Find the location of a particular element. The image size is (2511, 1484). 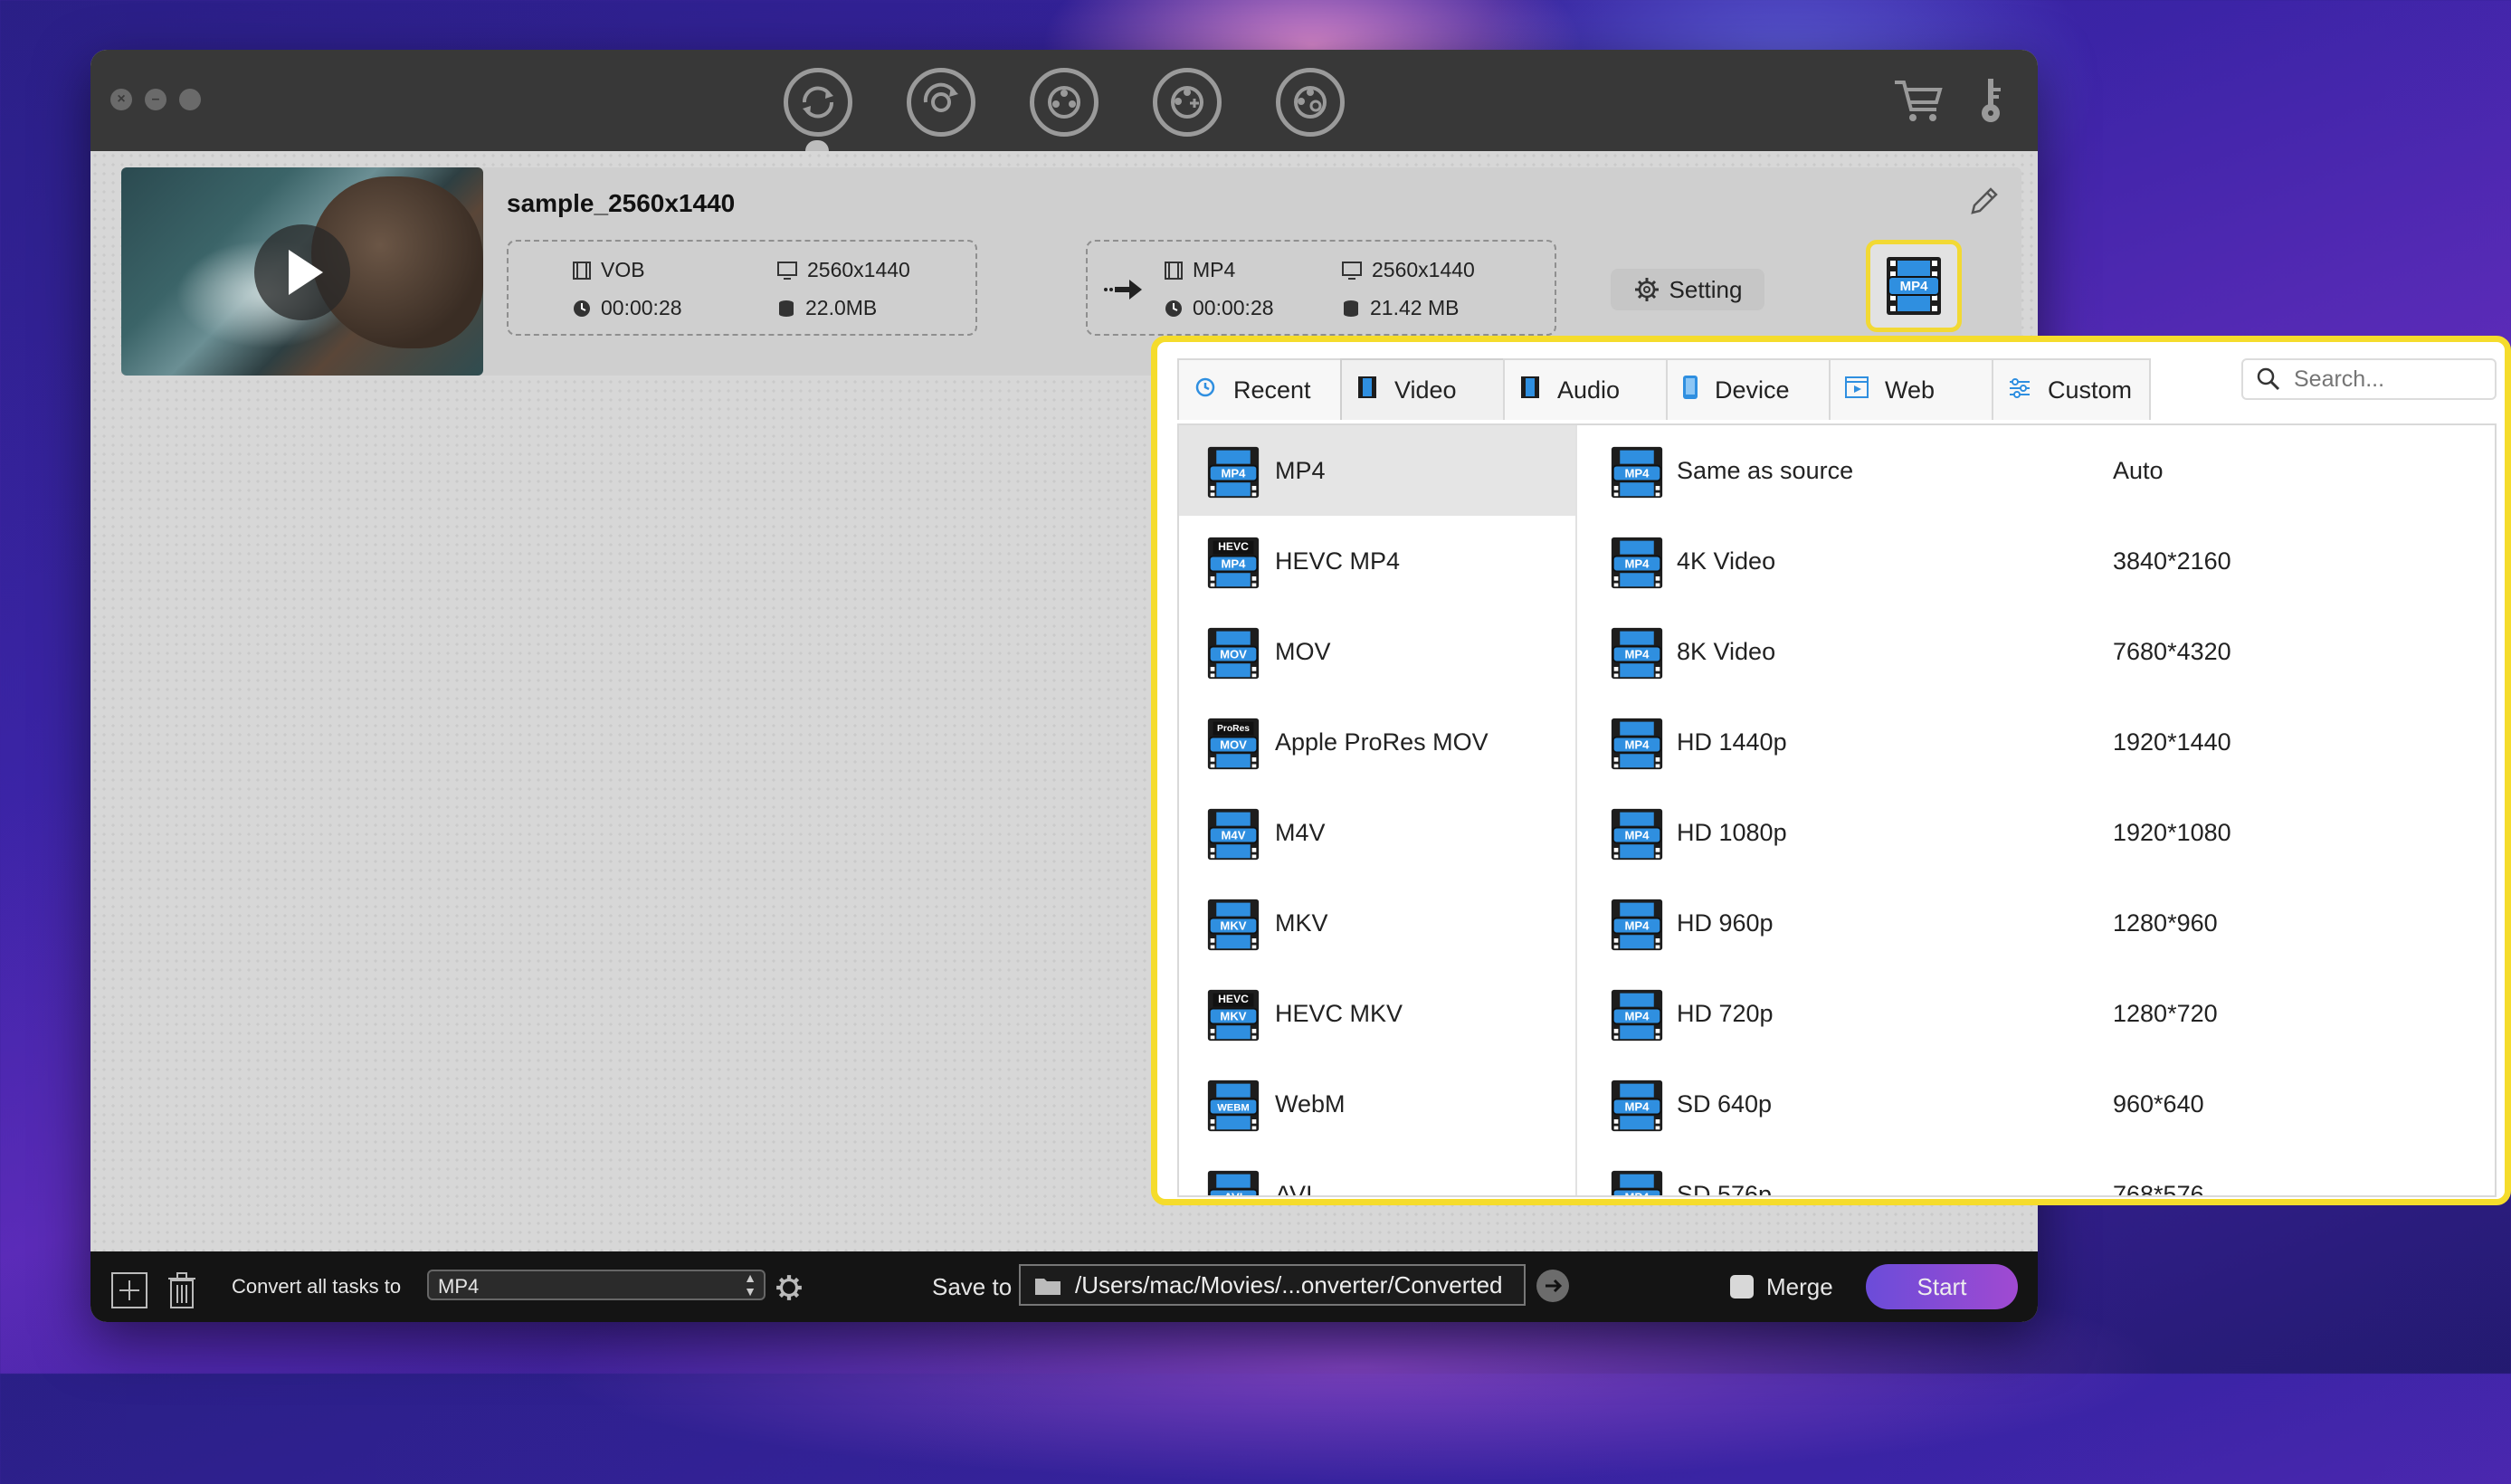

preset-item: MP4 HD 960p 1280*960 is located at coordinates (2036, 923).